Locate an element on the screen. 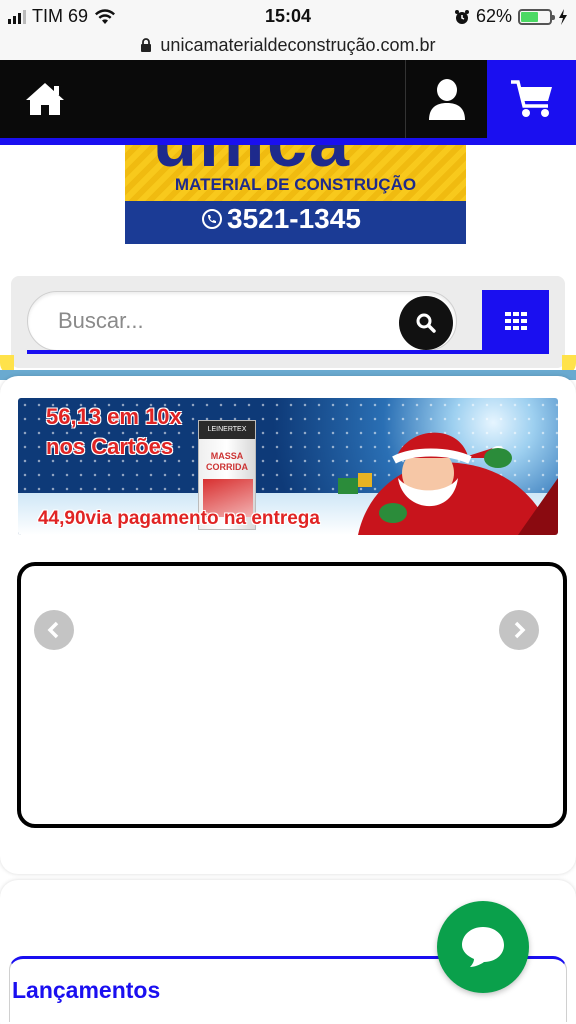 This screenshot has height=1024, width=576. product-name: MASSA CORRIDA is located at coordinates (227, 461).